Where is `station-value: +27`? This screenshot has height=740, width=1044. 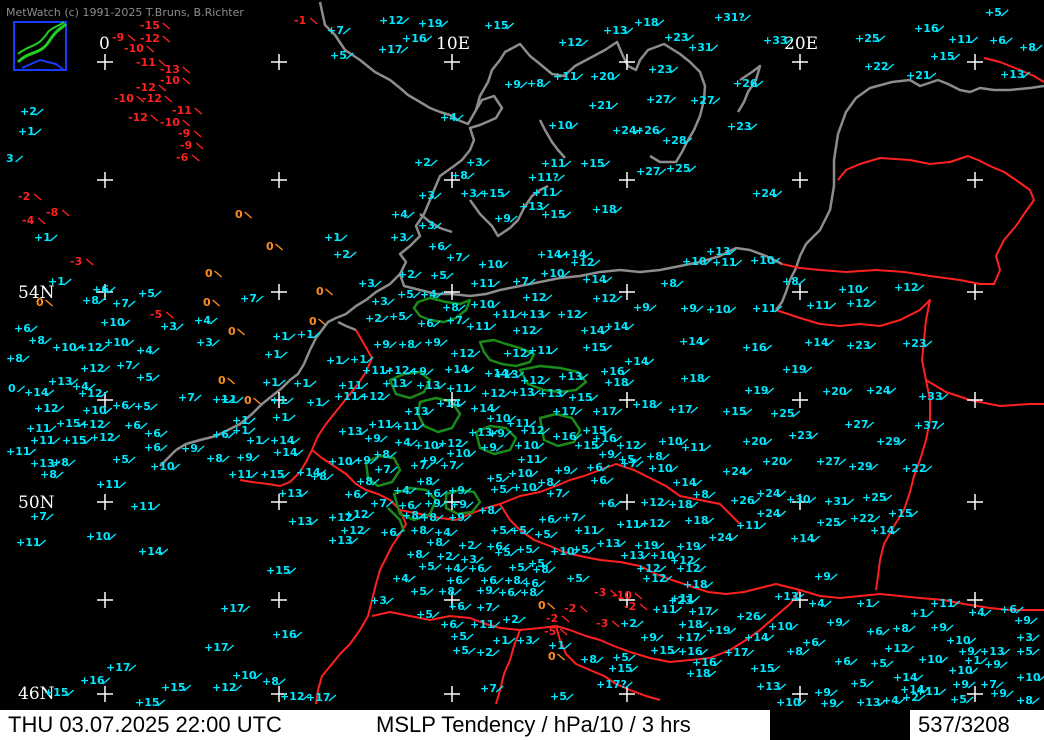 station-value: +27 is located at coordinates (828, 461).